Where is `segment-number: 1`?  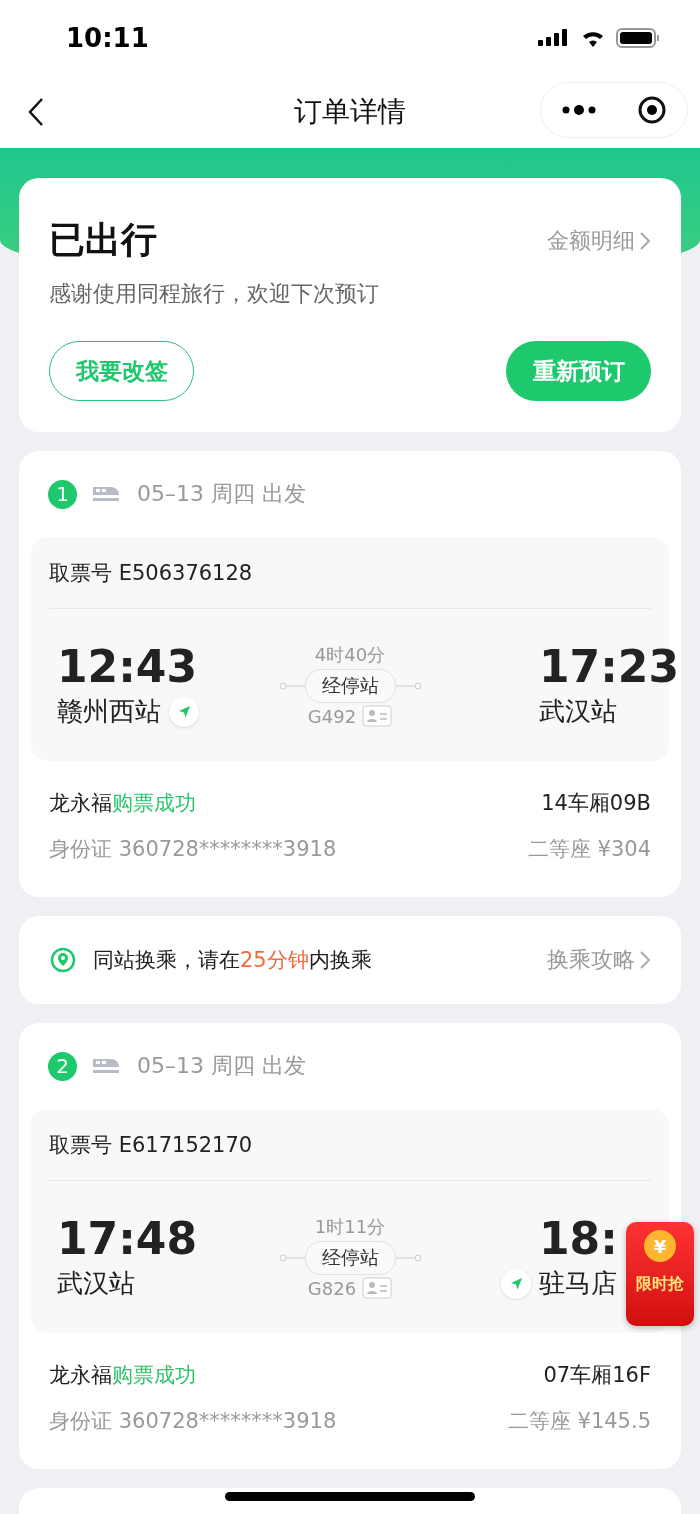 segment-number: 1 is located at coordinates (62, 494).